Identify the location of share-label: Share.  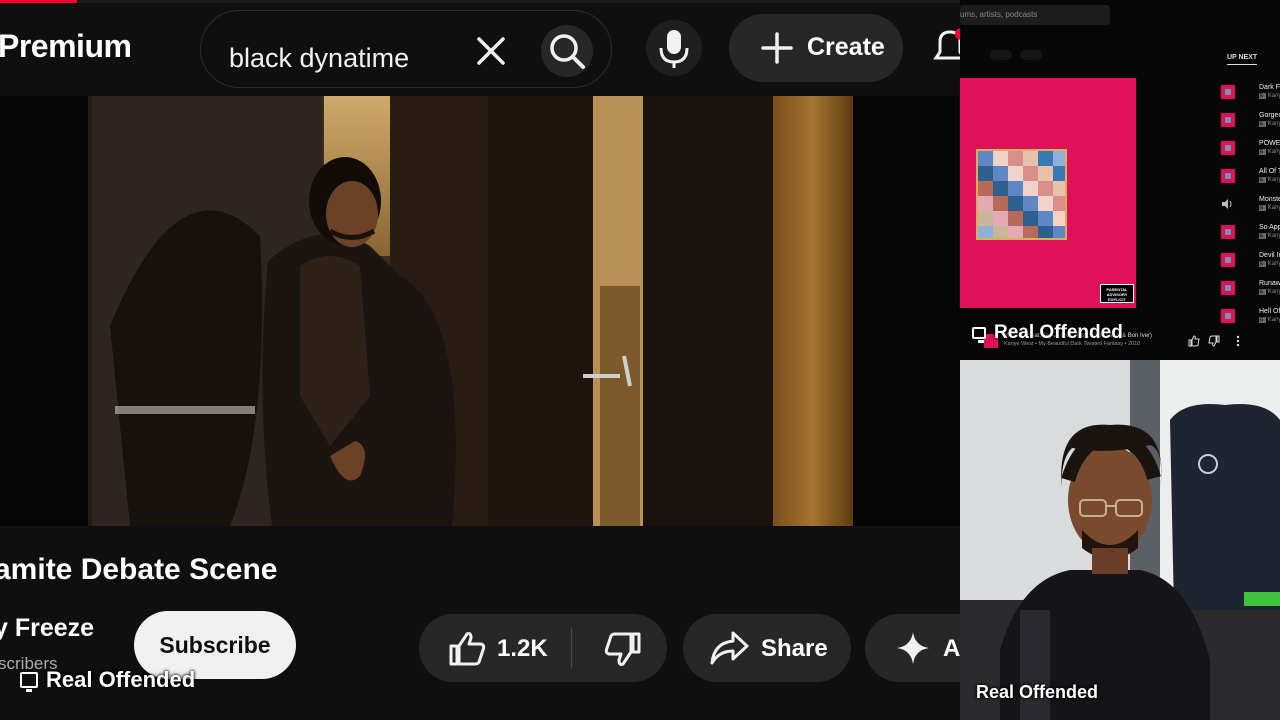
(794, 648).